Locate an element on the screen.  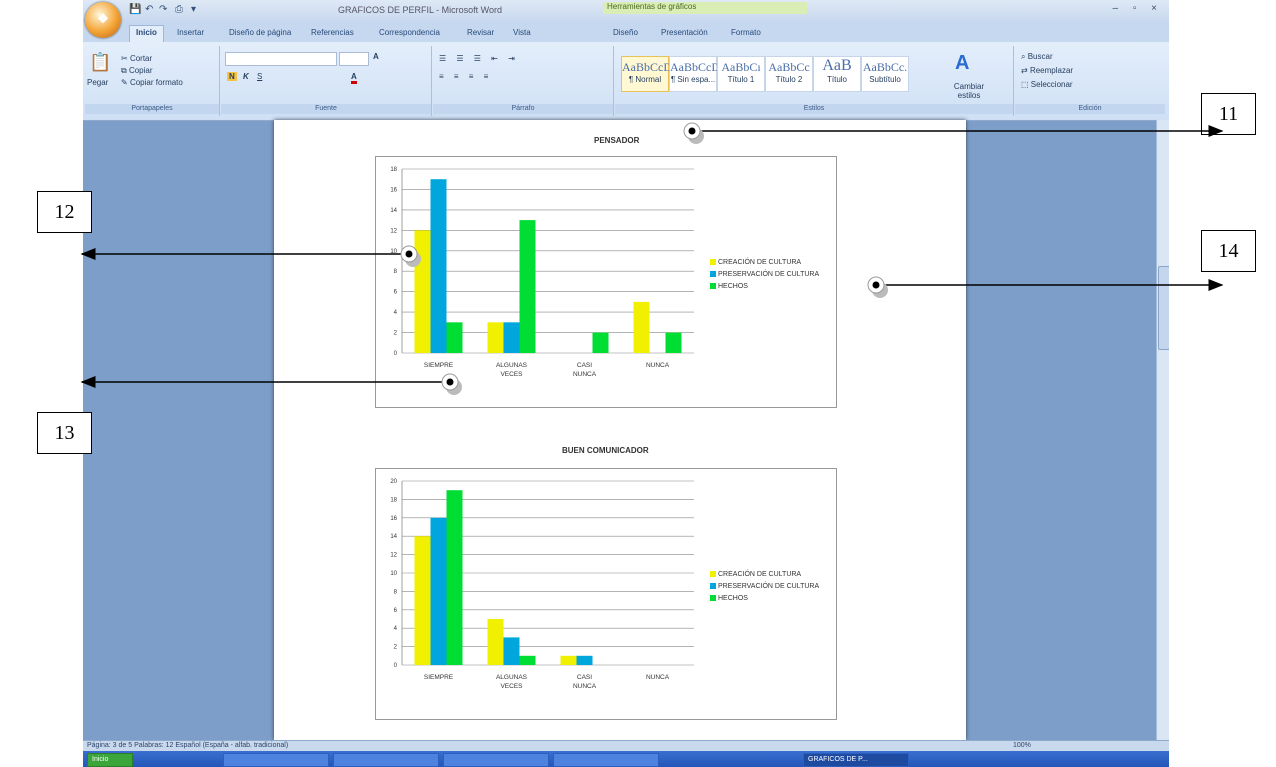
font-size-select is located at coordinates (354, 59).